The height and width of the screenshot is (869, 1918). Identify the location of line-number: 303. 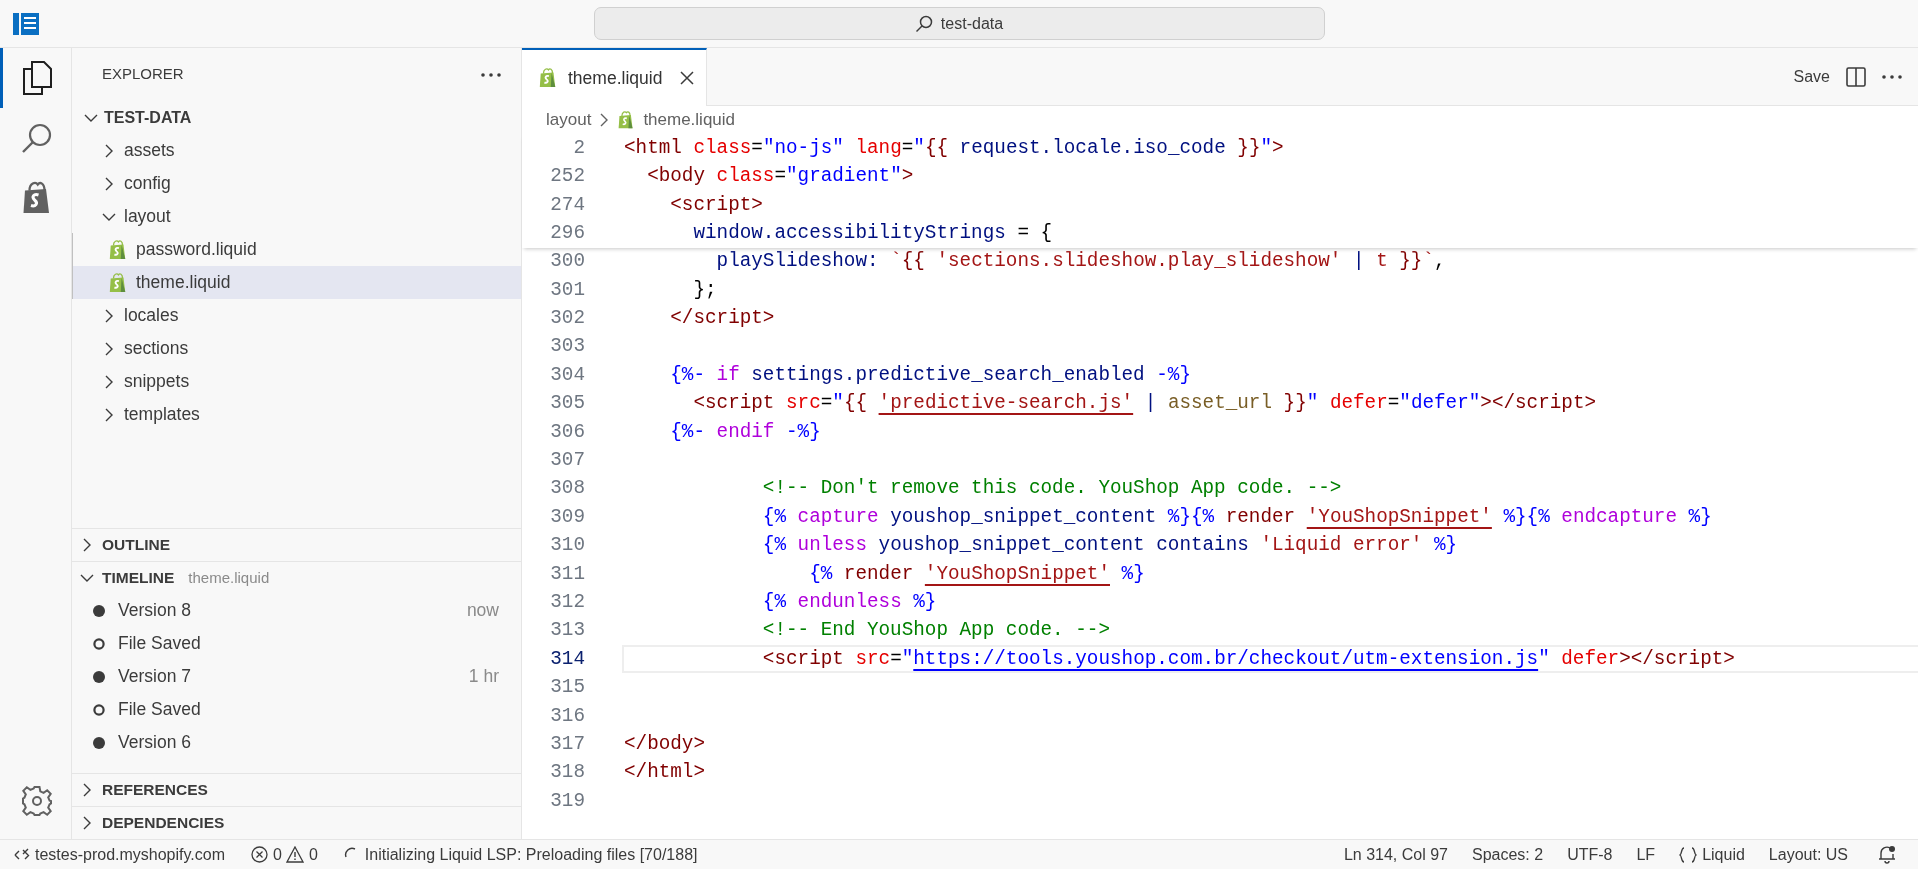
(567, 347).